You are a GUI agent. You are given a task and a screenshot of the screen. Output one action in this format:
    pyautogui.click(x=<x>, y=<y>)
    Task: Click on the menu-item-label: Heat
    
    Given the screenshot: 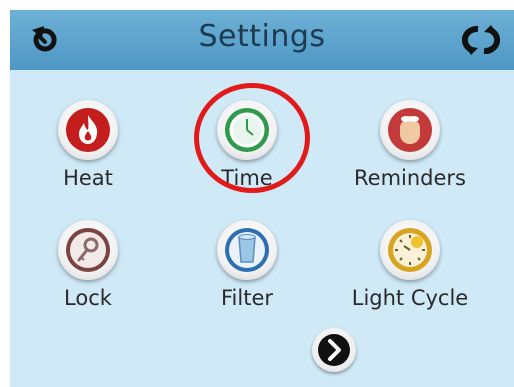 What is the action you would take?
    pyautogui.click(x=88, y=178)
    